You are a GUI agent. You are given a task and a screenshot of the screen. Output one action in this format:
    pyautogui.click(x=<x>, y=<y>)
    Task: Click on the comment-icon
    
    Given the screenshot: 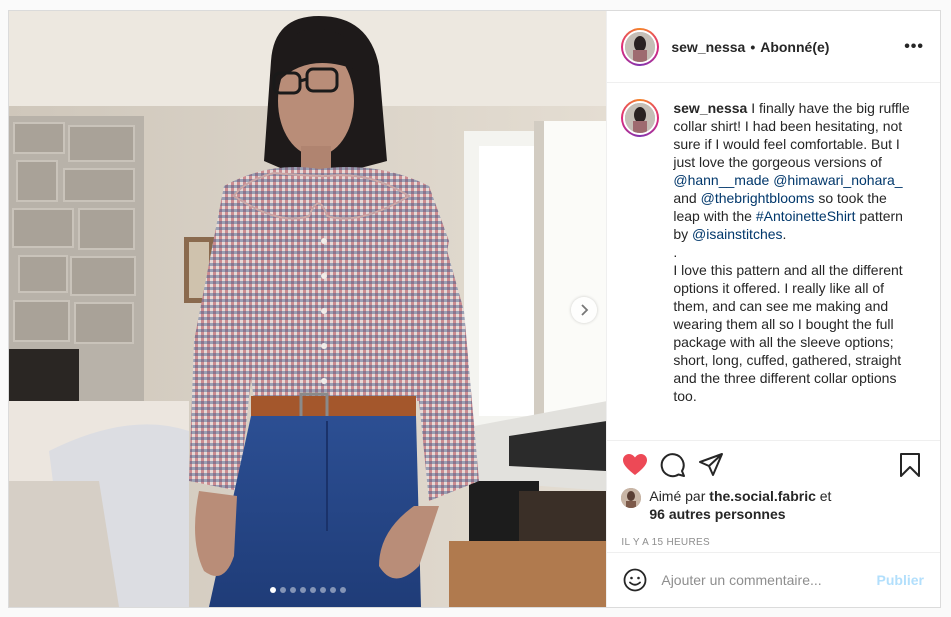 What is the action you would take?
    pyautogui.click(x=673, y=465)
    